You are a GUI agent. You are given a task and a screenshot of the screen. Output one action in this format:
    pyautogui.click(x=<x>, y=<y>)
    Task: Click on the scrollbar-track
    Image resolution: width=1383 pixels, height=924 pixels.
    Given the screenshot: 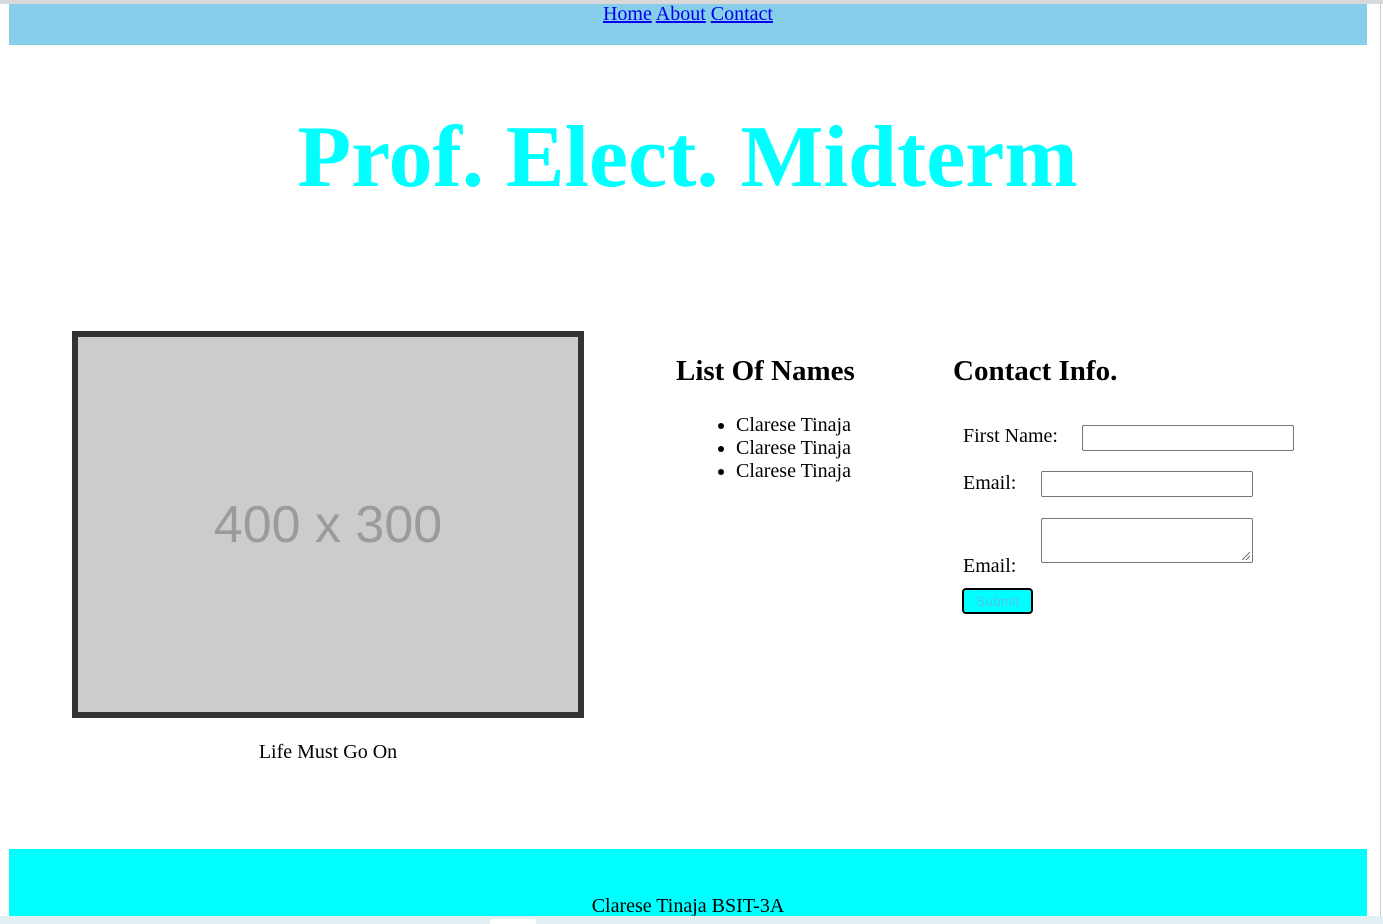 What is the action you would take?
    pyautogui.click(x=1380, y=464)
    